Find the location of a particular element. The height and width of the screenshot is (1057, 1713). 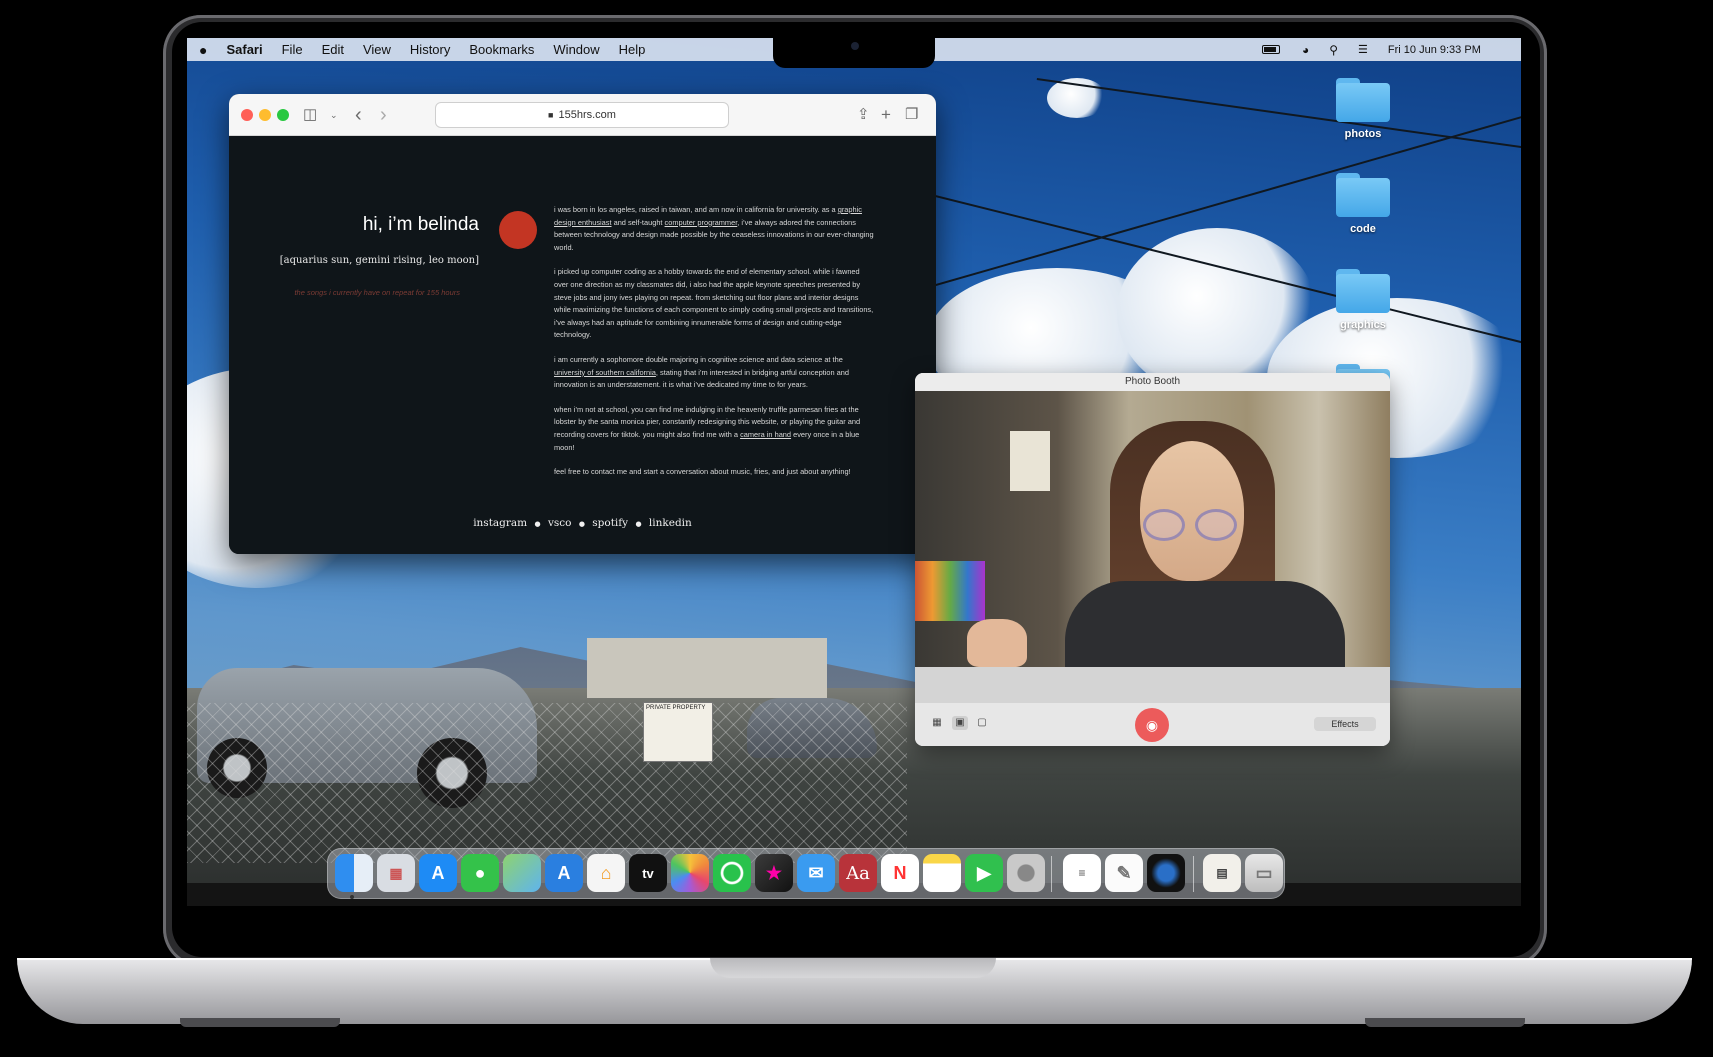

person-hand is located at coordinates (997, 643).